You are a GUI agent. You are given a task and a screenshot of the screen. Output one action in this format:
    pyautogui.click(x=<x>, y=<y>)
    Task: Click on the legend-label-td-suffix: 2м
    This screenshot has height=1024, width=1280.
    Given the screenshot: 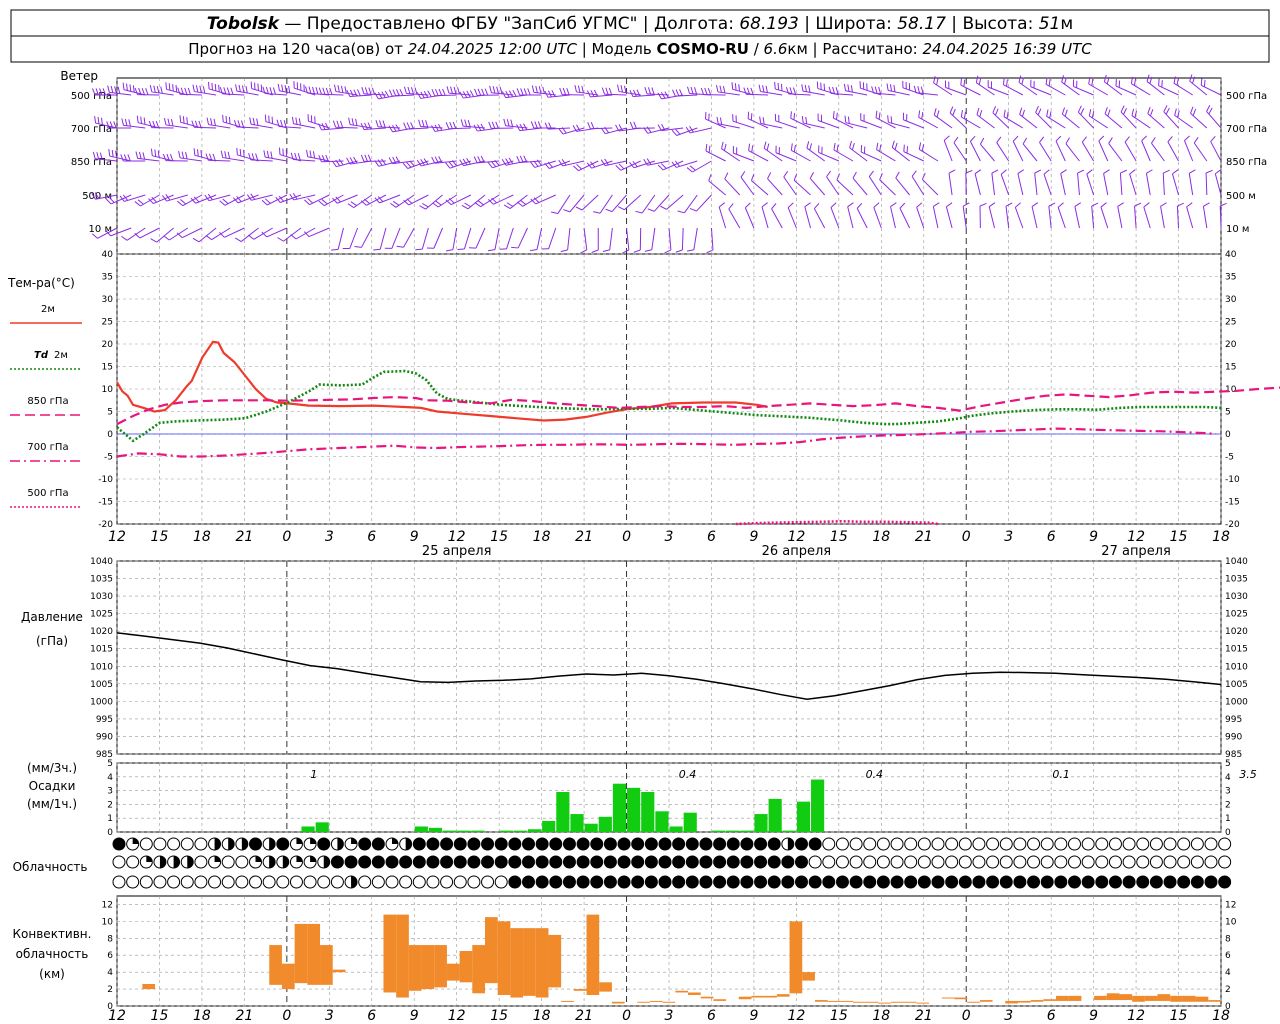 What is the action you would take?
    pyautogui.click(x=61, y=355)
    